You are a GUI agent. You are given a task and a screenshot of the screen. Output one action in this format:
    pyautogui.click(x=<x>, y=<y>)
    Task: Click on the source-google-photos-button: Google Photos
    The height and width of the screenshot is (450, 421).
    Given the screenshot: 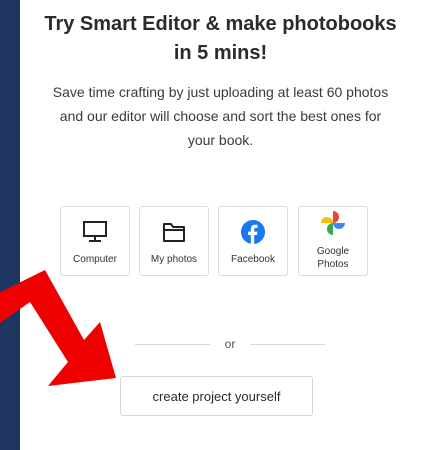 What is the action you would take?
    pyautogui.click(x=333, y=241)
    